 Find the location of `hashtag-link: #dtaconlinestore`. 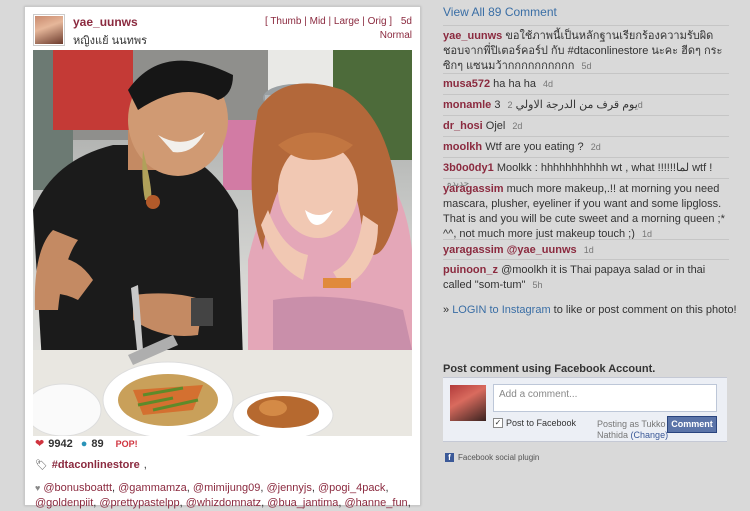

hashtag-link: #dtaconlinestore is located at coordinates (96, 465).